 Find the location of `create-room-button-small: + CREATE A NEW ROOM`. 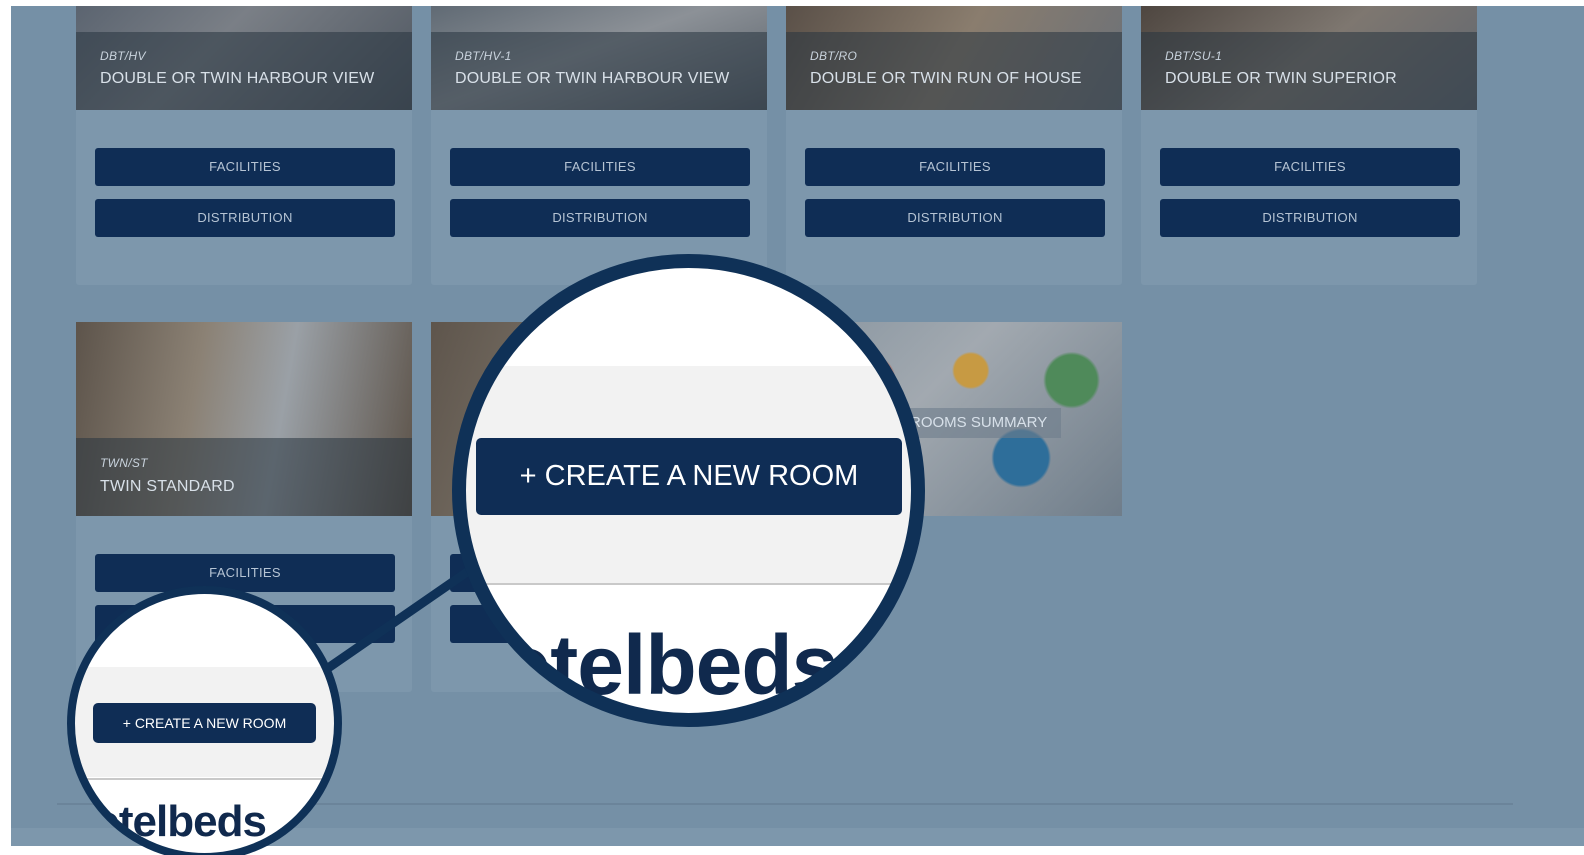

create-room-button-small: + CREATE A NEW ROOM is located at coordinates (204, 723).